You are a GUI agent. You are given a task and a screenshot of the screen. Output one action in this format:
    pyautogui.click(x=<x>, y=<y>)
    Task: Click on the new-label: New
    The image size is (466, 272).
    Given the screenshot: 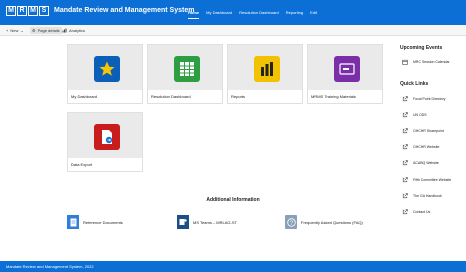 What is the action you would take?
    pyautogui.click(x=14, y=30)
    